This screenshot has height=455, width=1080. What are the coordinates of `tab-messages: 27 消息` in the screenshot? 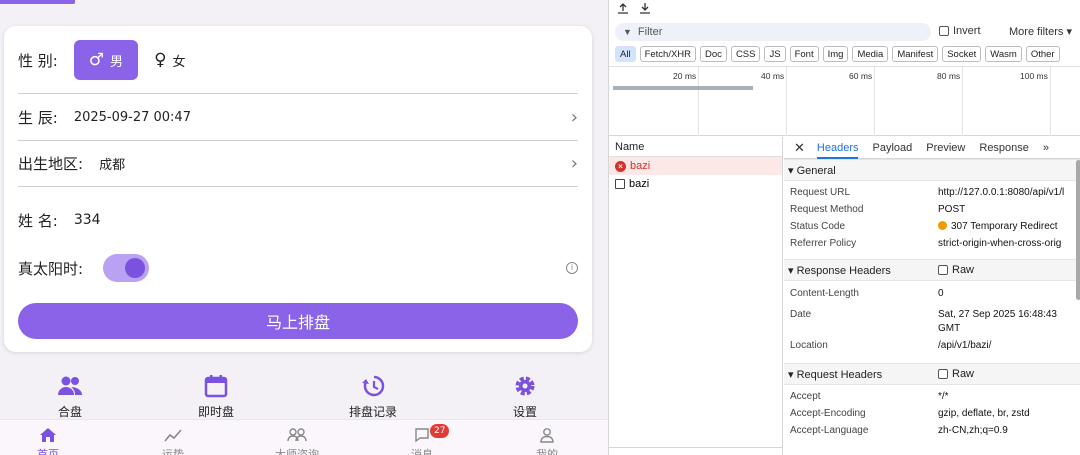 It's located at (422, 439).